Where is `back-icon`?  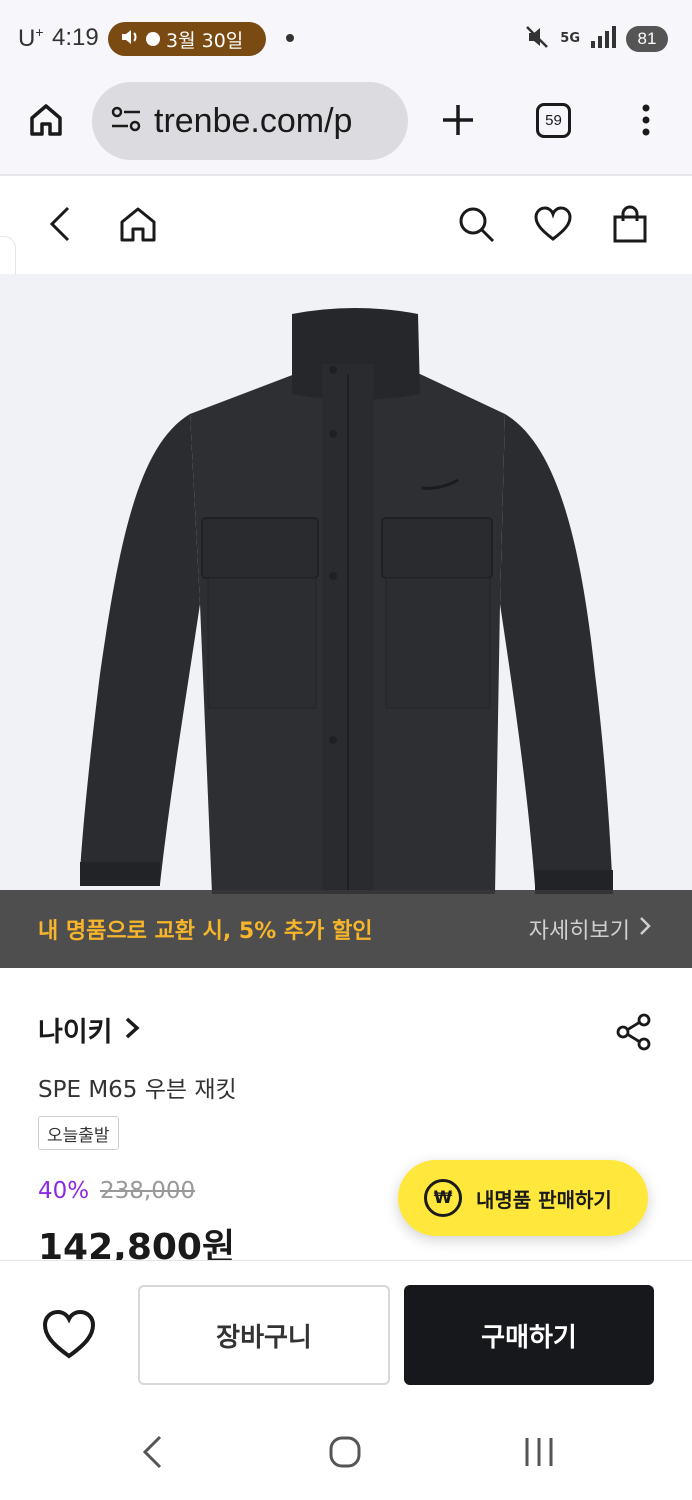 back-icon is located at coordinates (62, 224).